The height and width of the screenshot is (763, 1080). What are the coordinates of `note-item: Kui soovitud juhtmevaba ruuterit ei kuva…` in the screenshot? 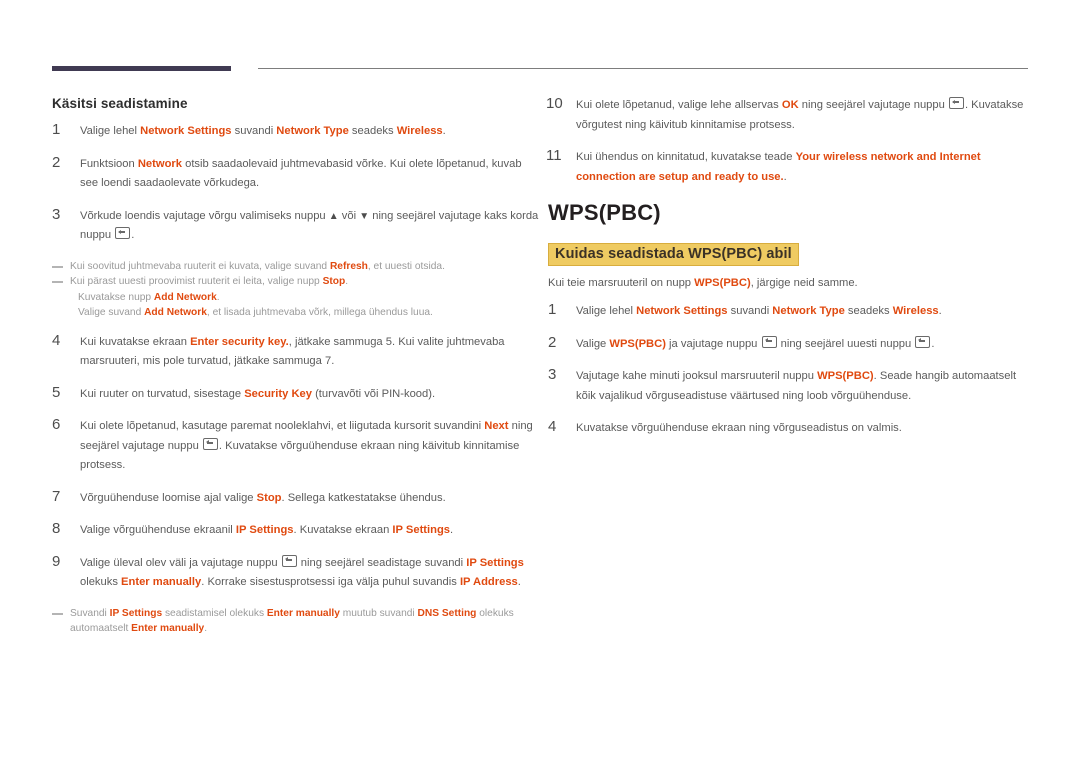 It's located at (297, 267).